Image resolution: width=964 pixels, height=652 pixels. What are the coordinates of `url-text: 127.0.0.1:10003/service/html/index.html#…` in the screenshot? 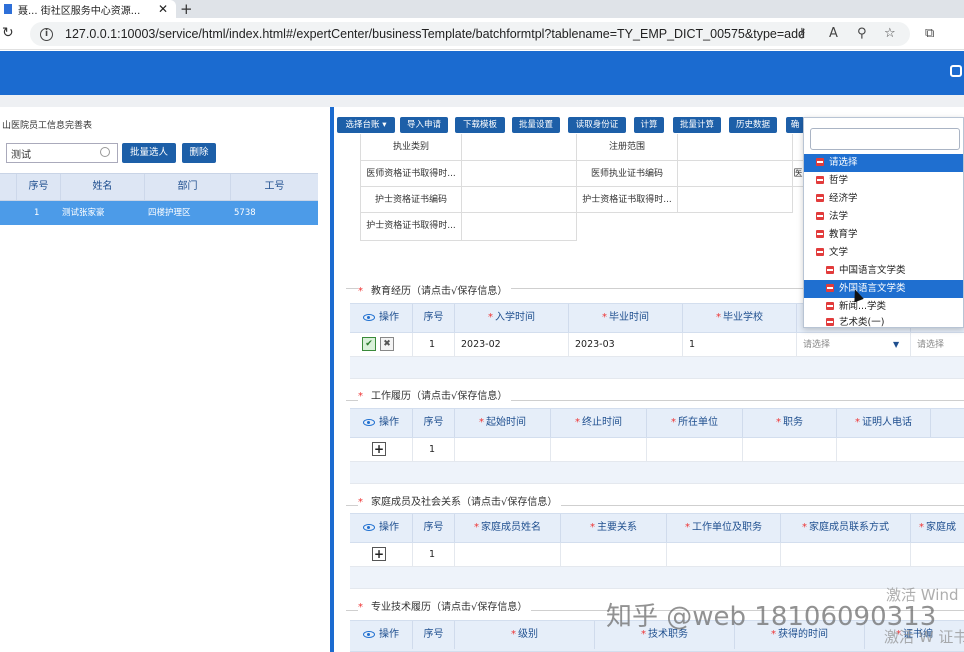 It's located at (435, 34).